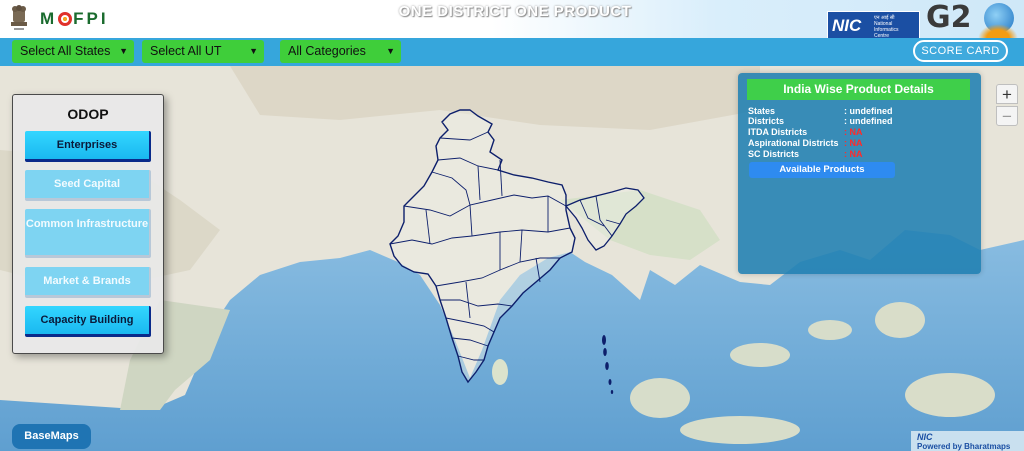  I want to click on detail-label: ITDA Districts, so click(778, 132).